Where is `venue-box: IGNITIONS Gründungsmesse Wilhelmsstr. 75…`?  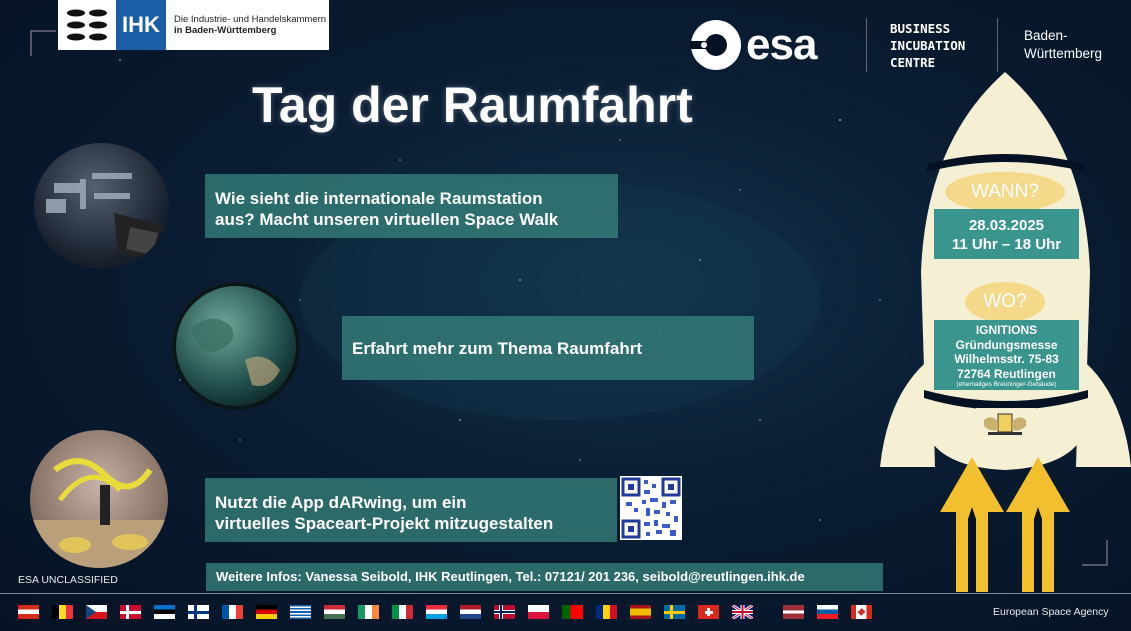 venue-box: IGNITIONS Gründungsmesse Wilhelmsstr. 75… is located at coordinates (1006, 355).